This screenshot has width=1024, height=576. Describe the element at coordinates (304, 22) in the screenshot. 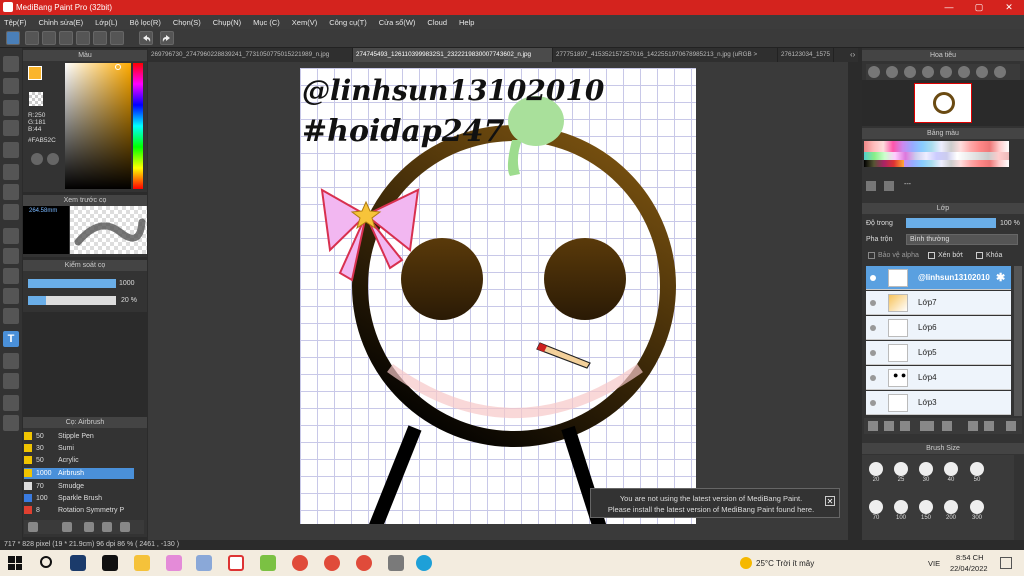

I see `menu-view: Xem(V)` at that location.